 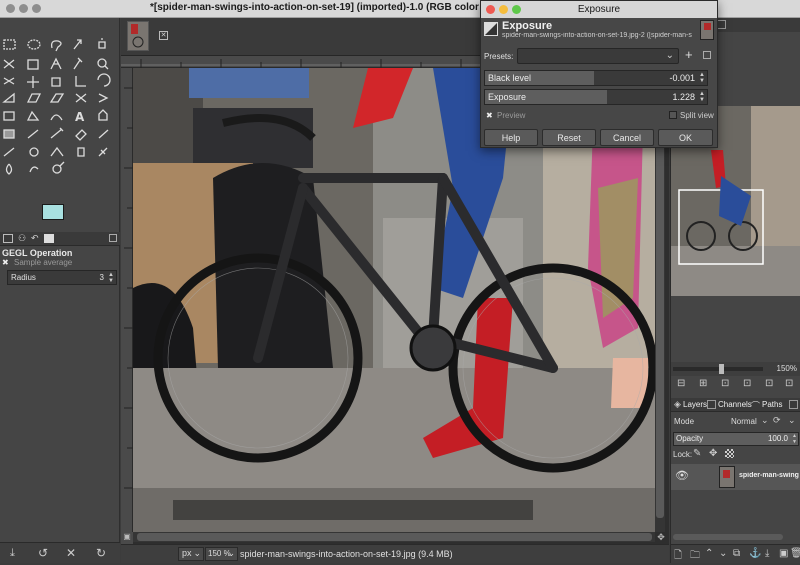 I want to click on lock-row: Lock: ✎ ✥, so click(x=735, y=455).